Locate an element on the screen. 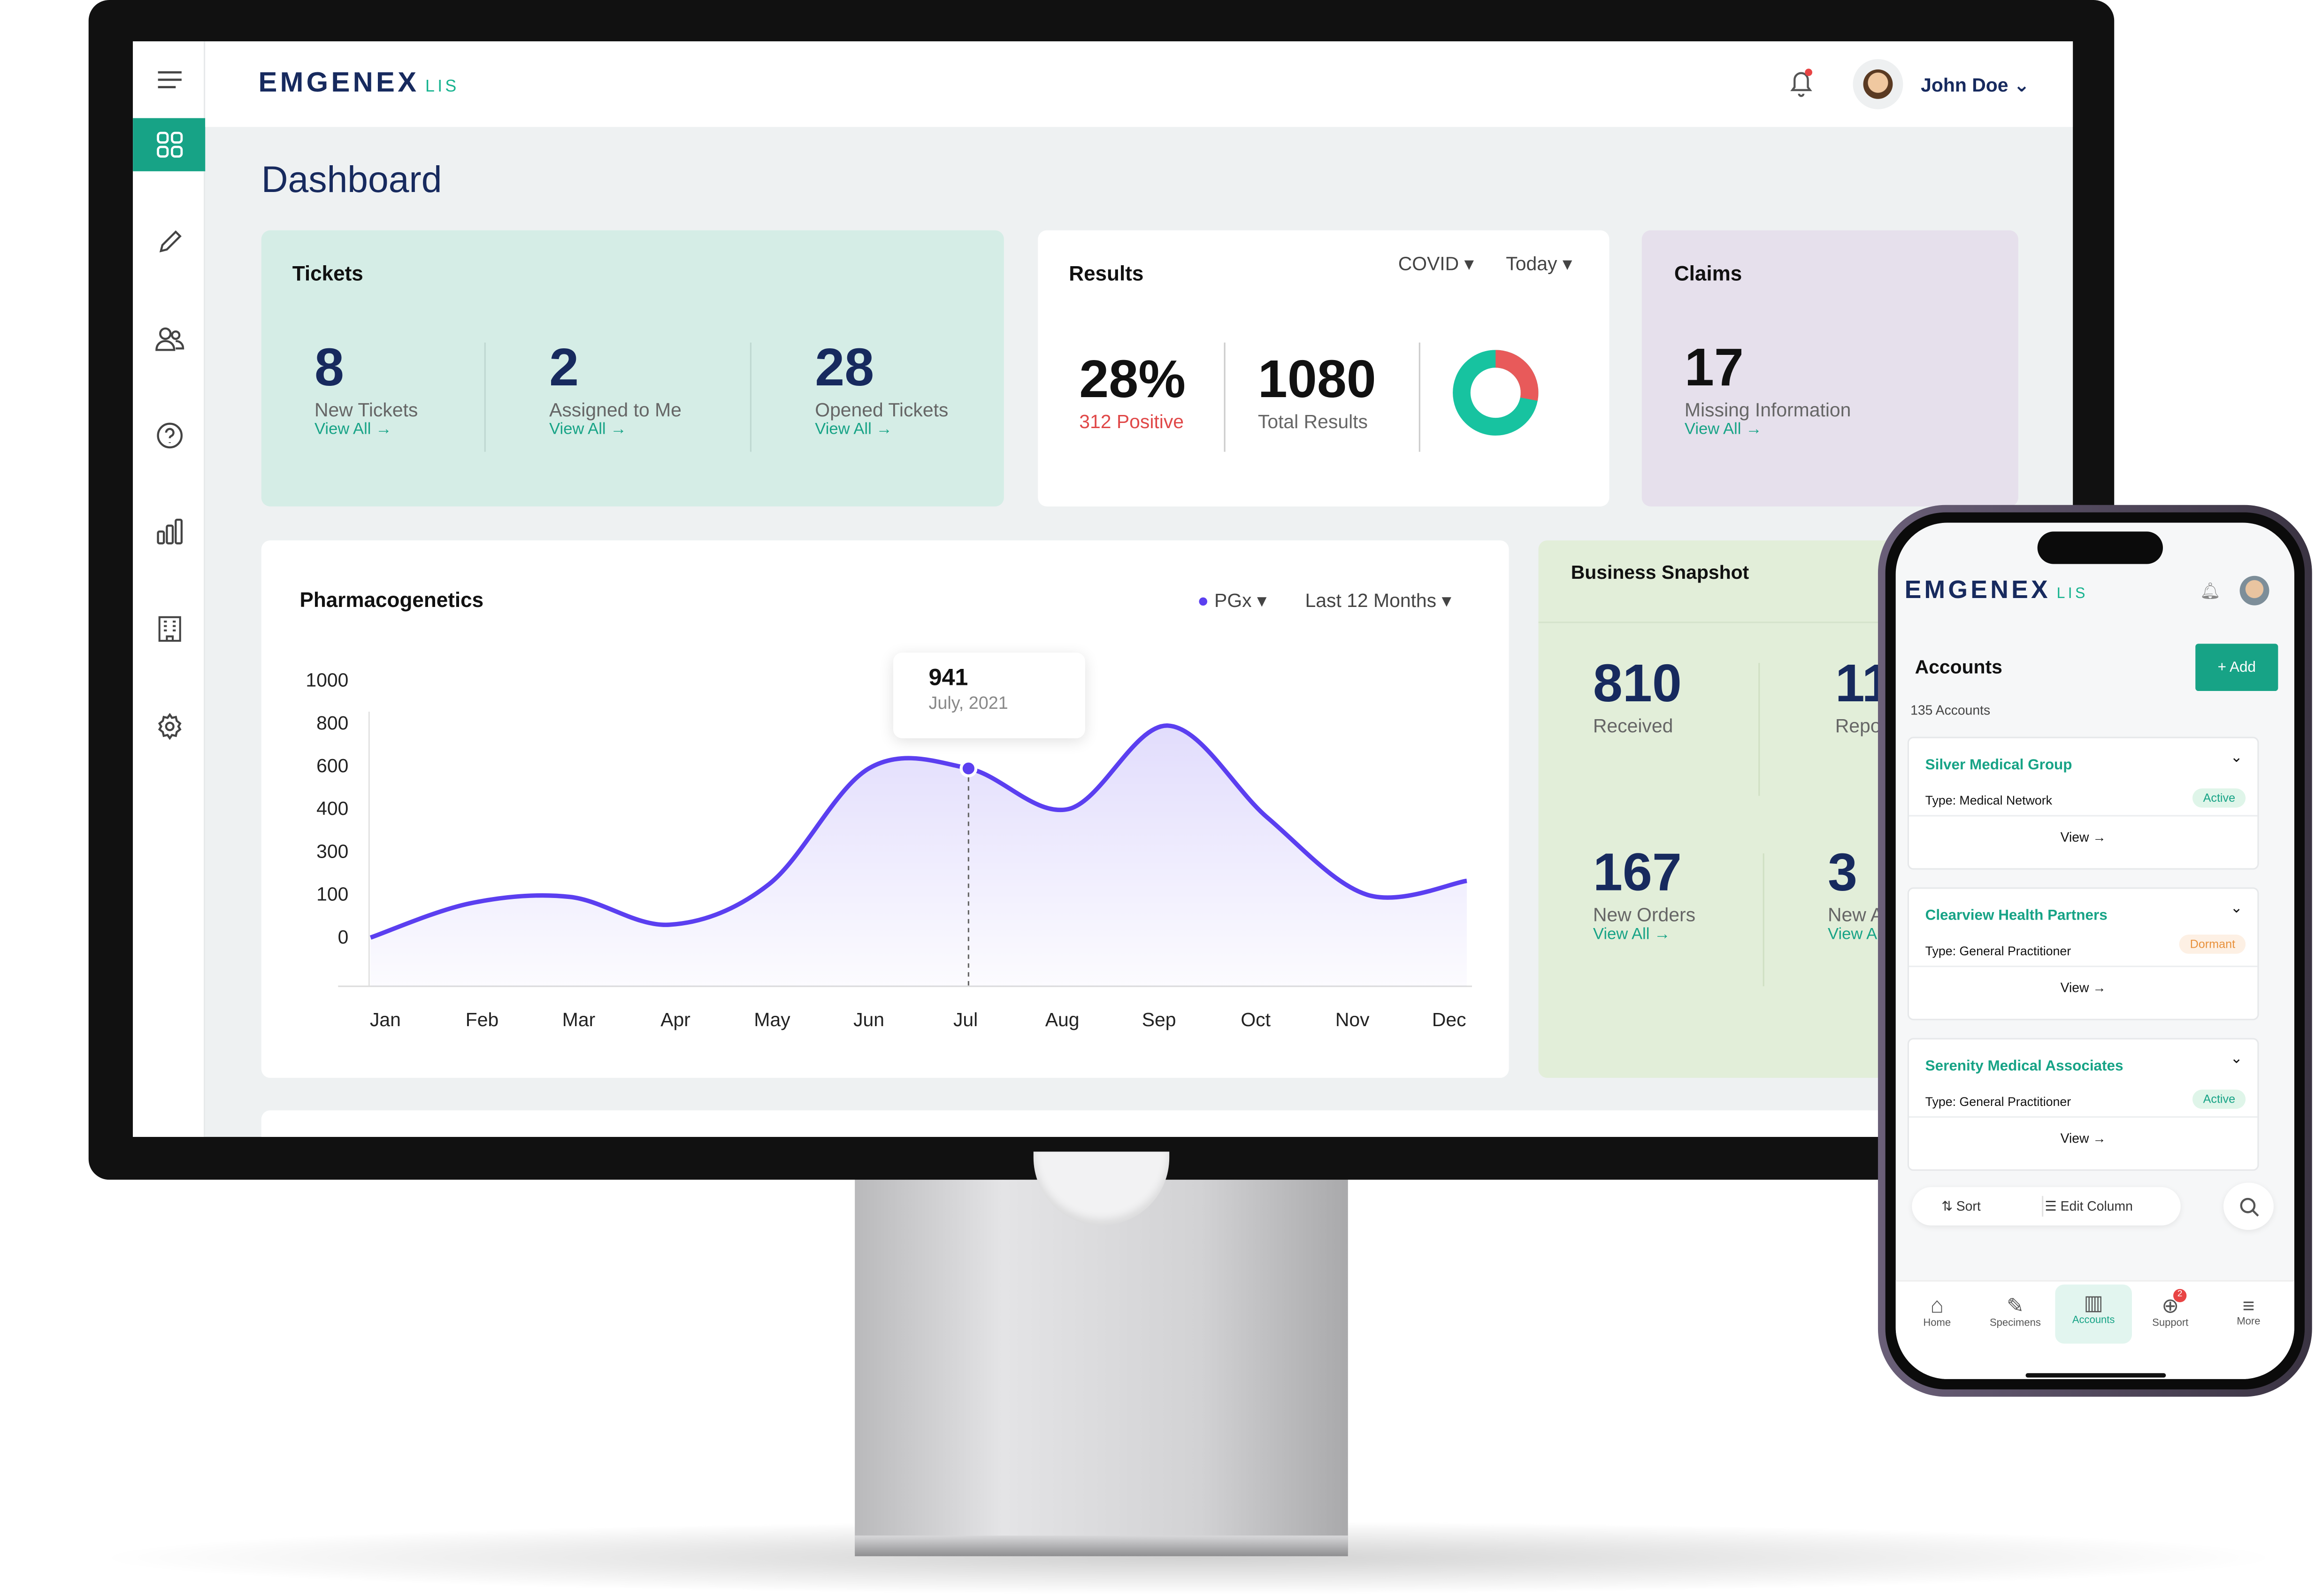 The image size is (2315, 1596). positive-stat: 28% 312 Positive is located at coordinates (1132, 390).